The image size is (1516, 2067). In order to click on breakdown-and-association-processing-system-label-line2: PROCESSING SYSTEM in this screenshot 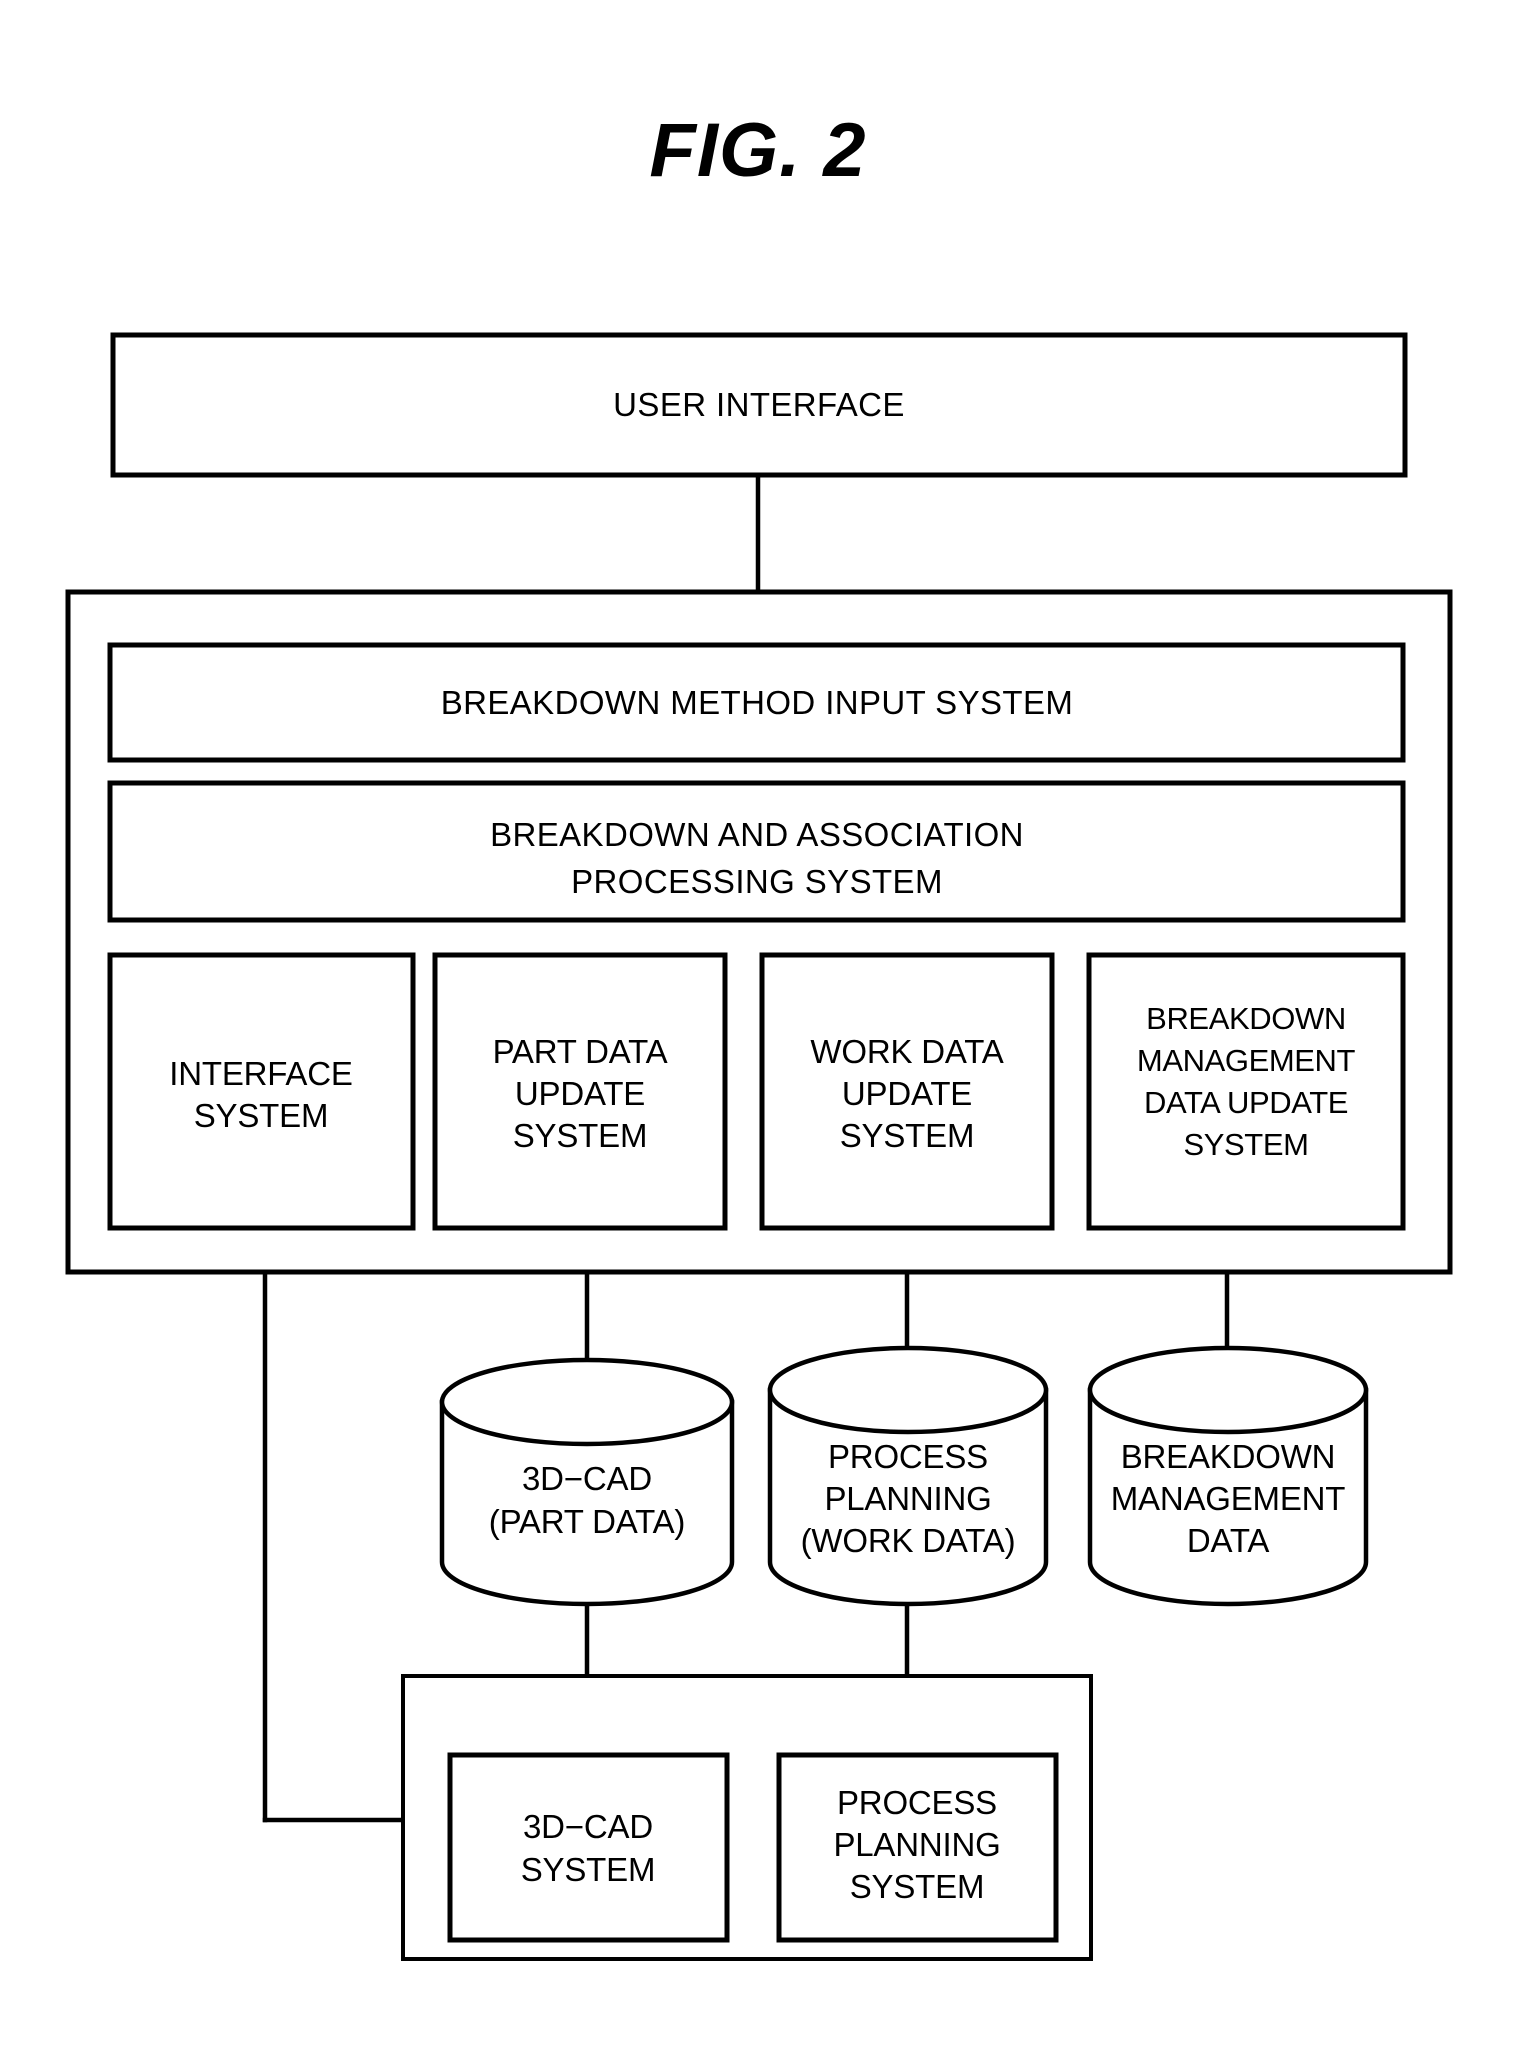, I will do `click(757, 881)`.